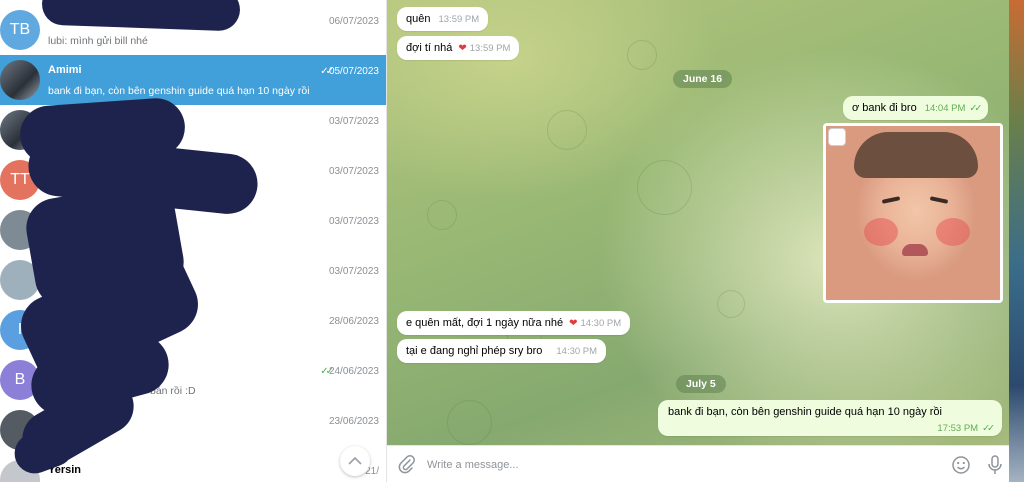 This screenshot has height=482, width=1024. I want to click on date-separator: June 16, so click(703, 79).